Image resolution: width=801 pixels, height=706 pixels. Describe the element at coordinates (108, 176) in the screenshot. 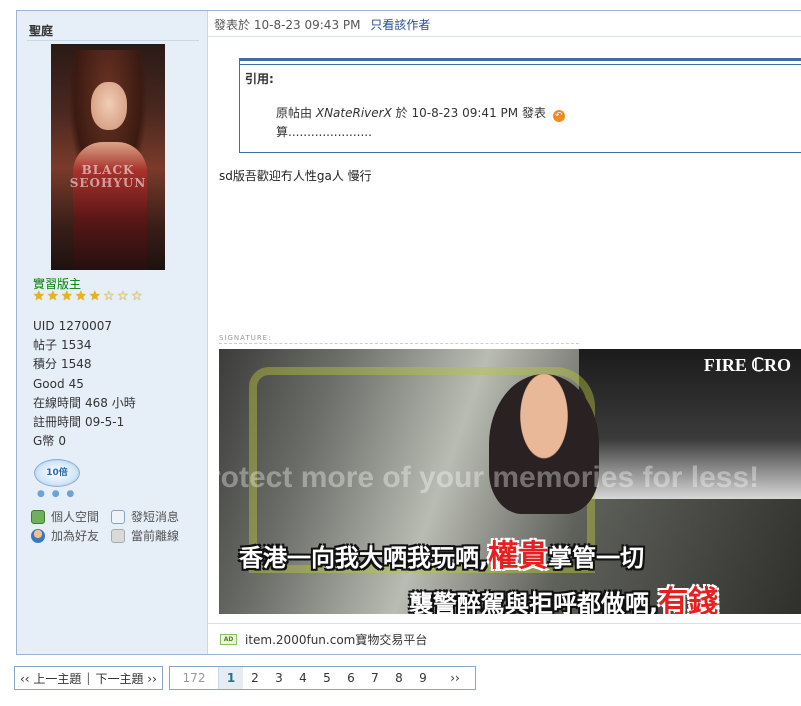

I see `avatar-watermark: BLACK SEOHYUN` at that location.